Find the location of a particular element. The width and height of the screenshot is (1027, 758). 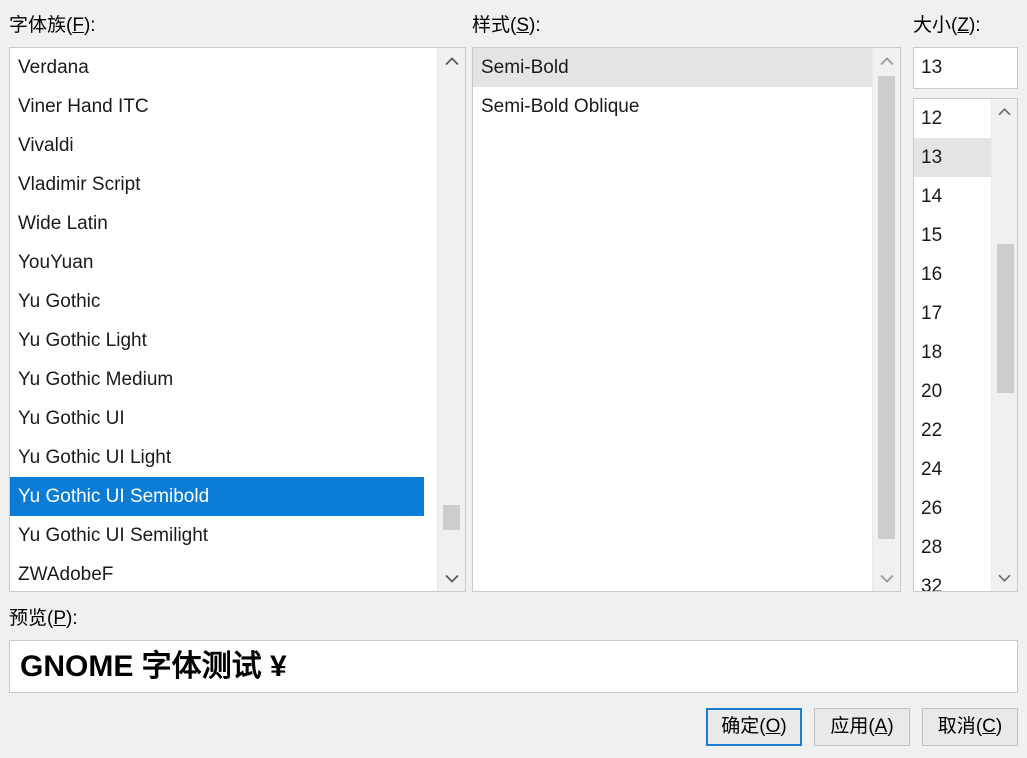

list-item: Vladimir Script is located at coordinates (223, 184).